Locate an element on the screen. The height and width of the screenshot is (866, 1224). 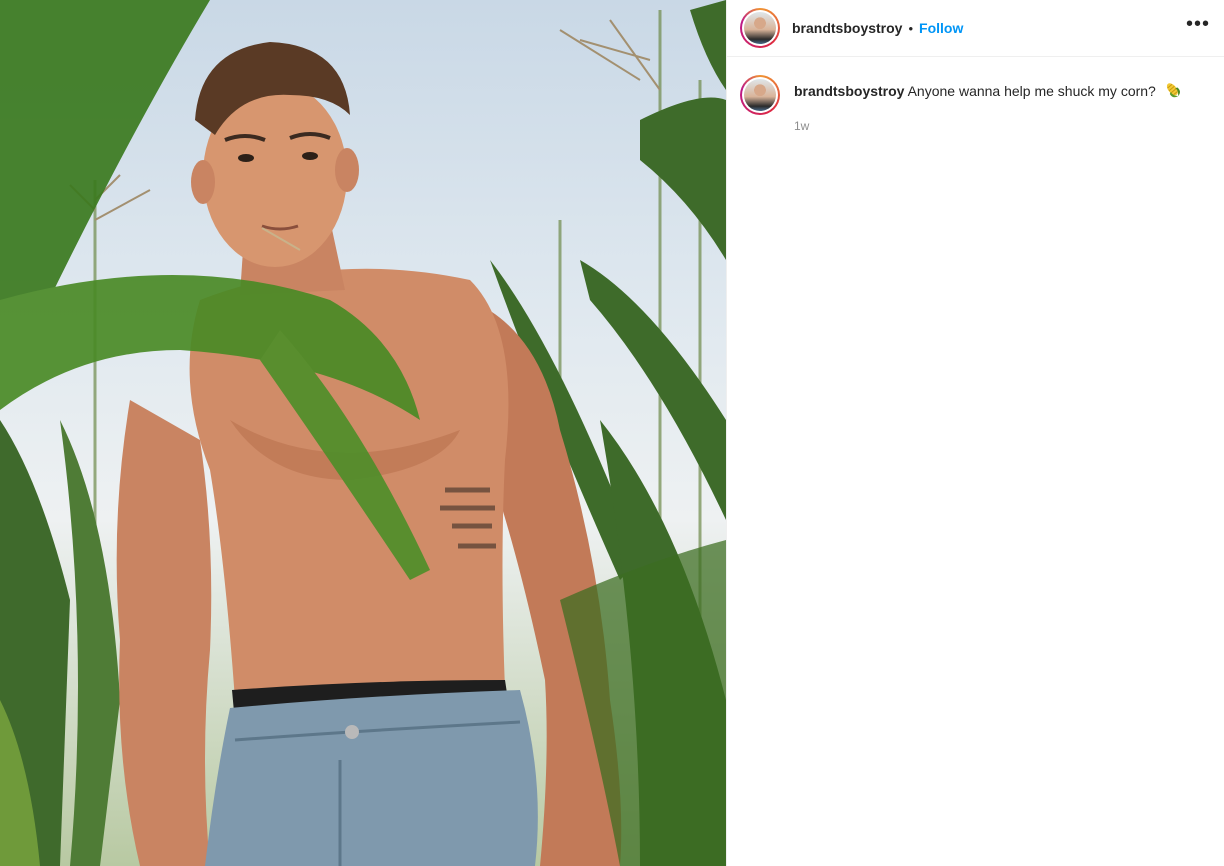
more-options-icon: ••• is located at coordinates (1198, 28).